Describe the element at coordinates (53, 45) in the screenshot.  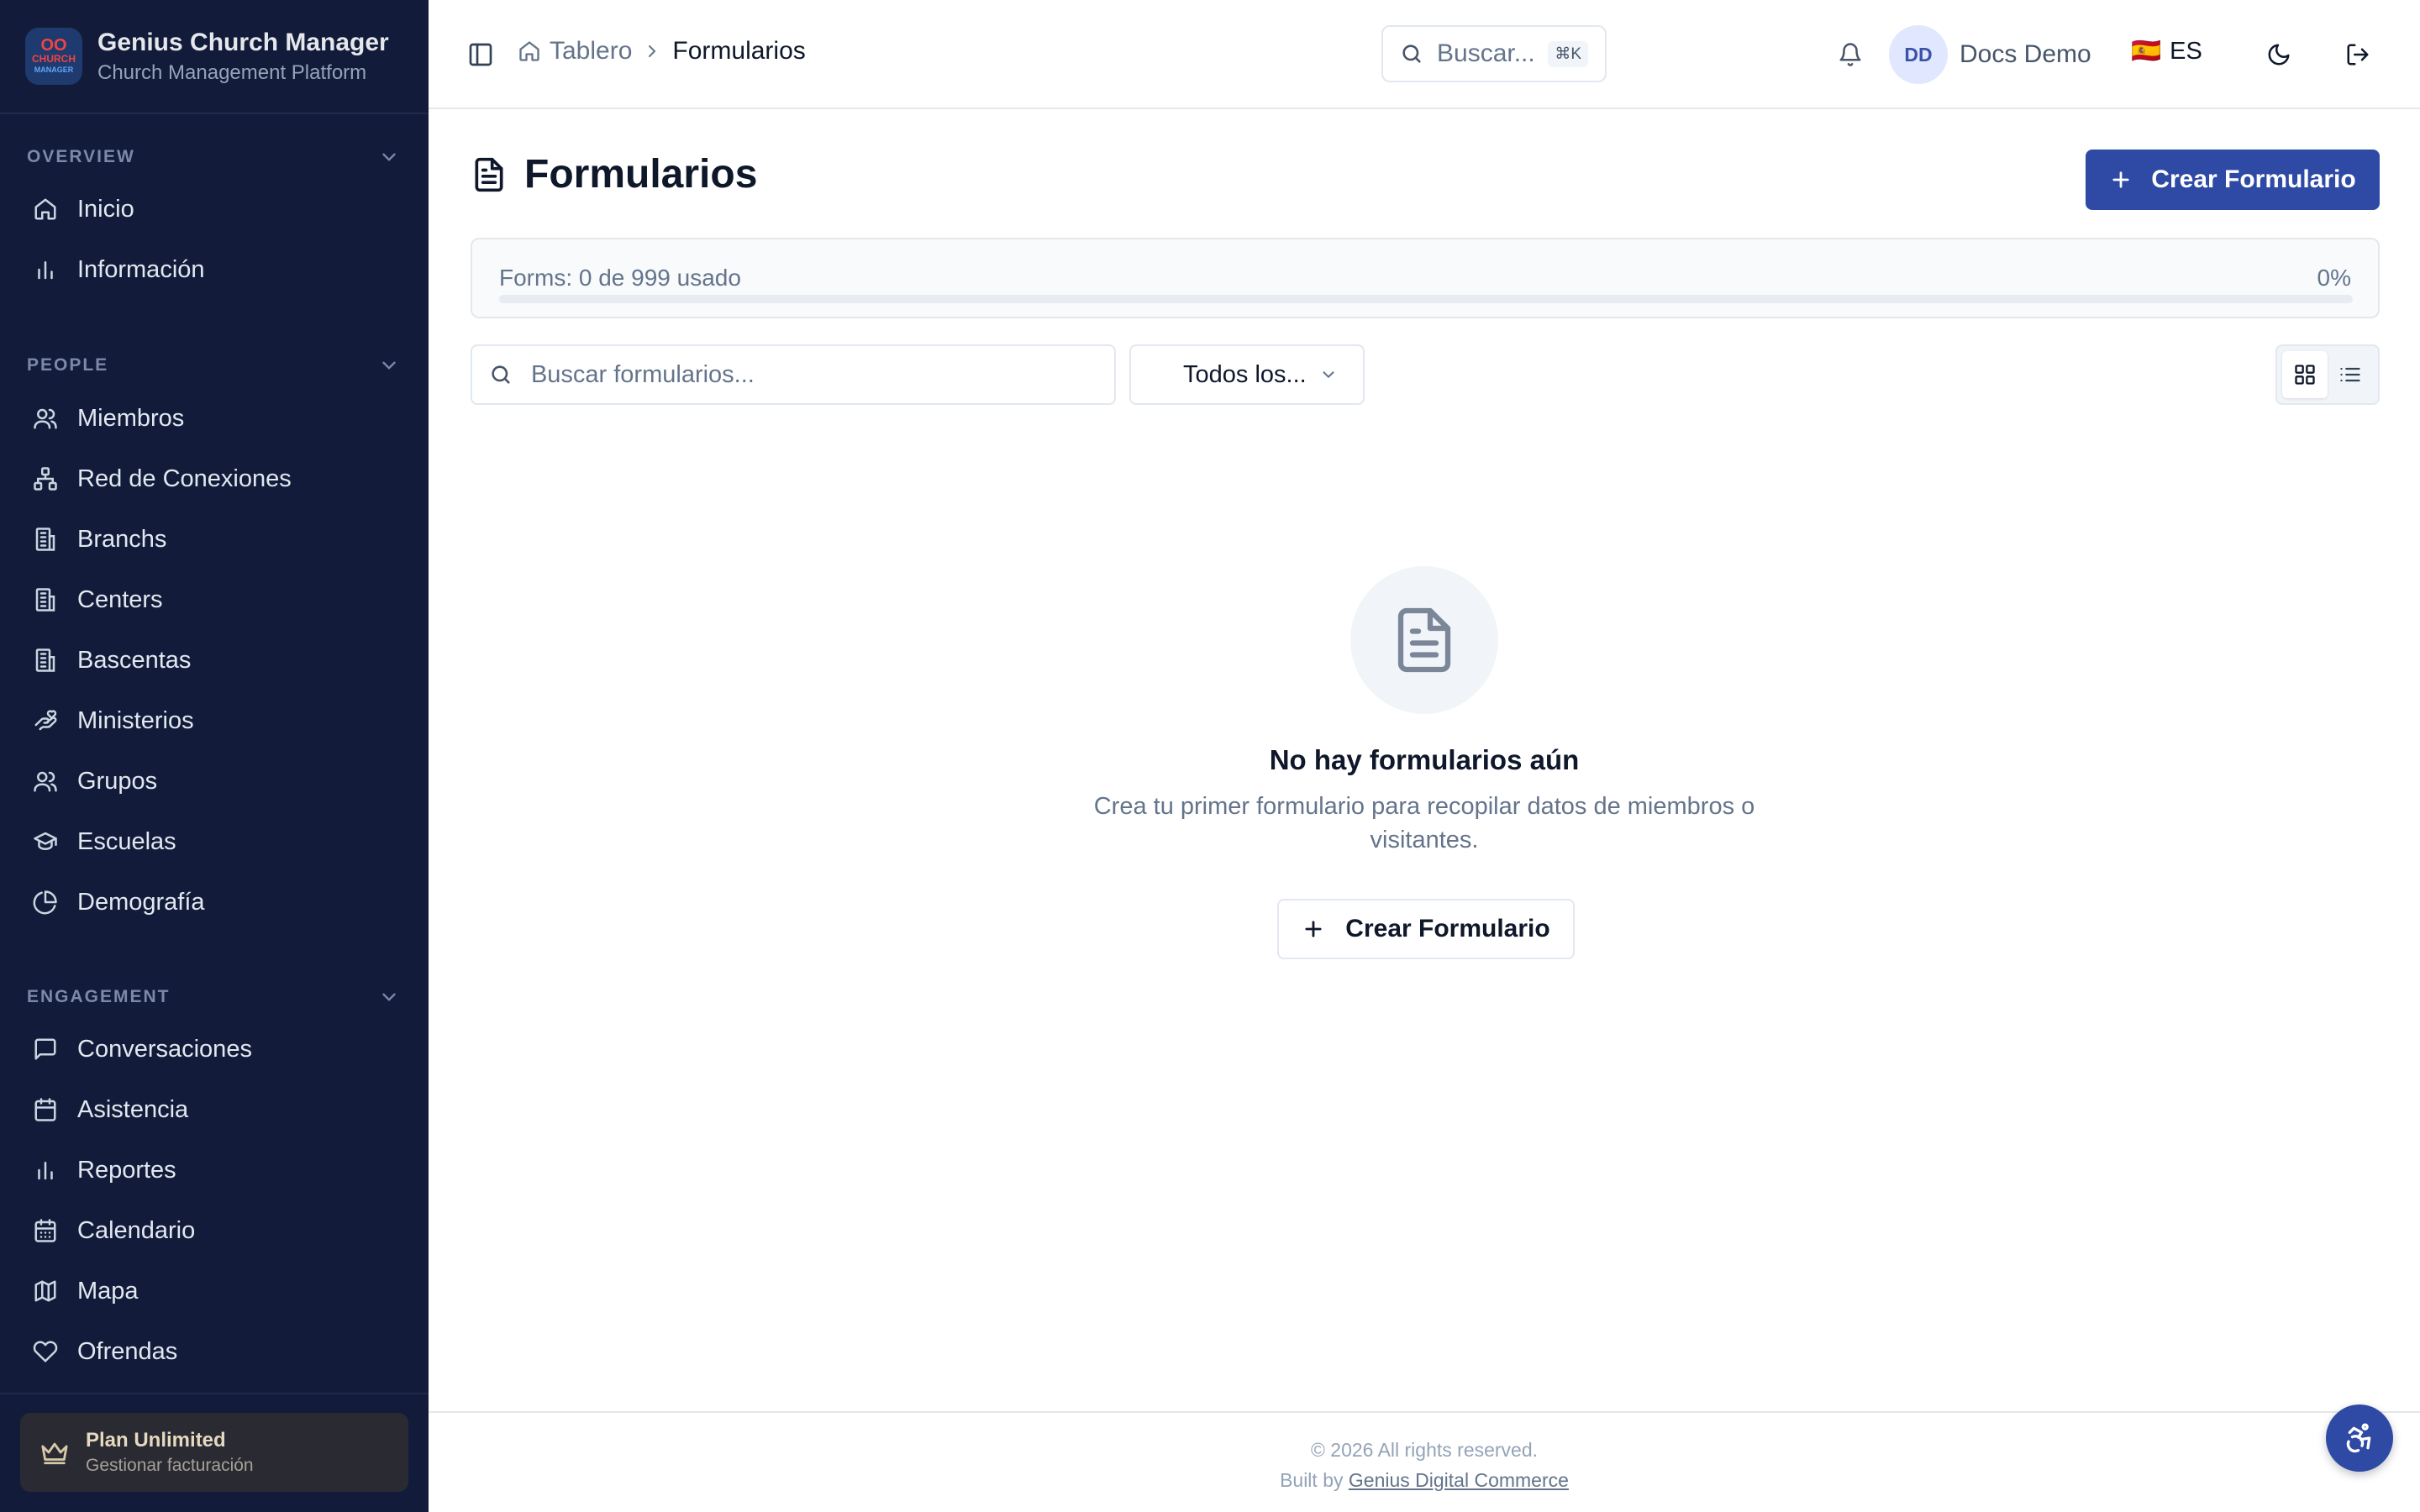
I see `logo-mark: OO` at that location.